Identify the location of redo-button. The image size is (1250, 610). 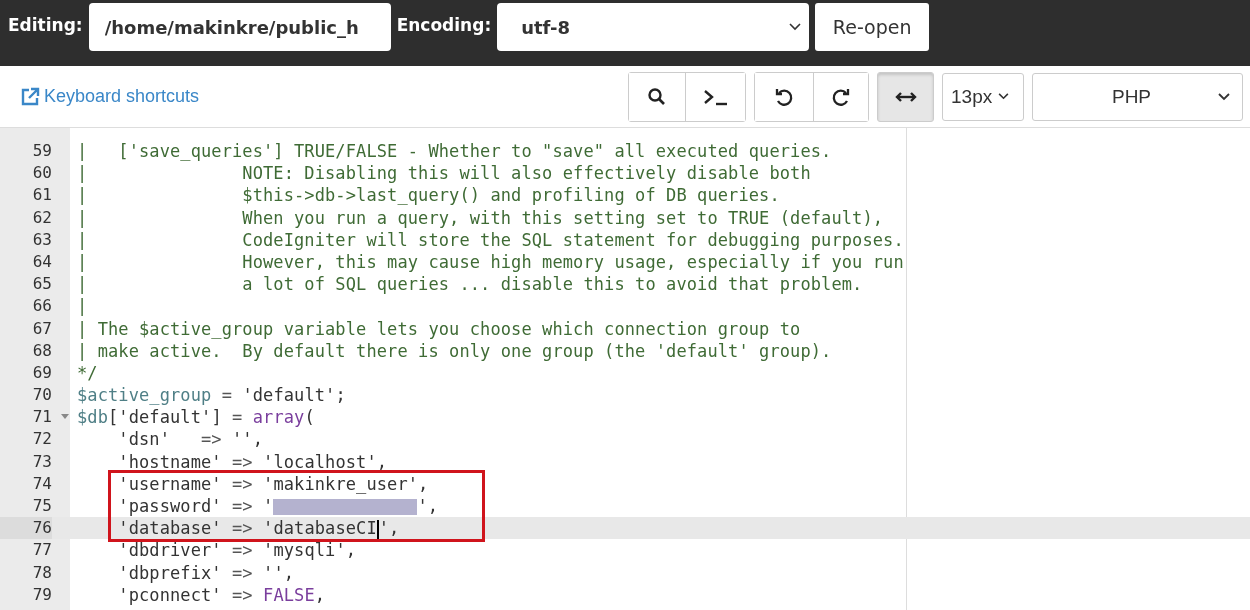
(840, 96).